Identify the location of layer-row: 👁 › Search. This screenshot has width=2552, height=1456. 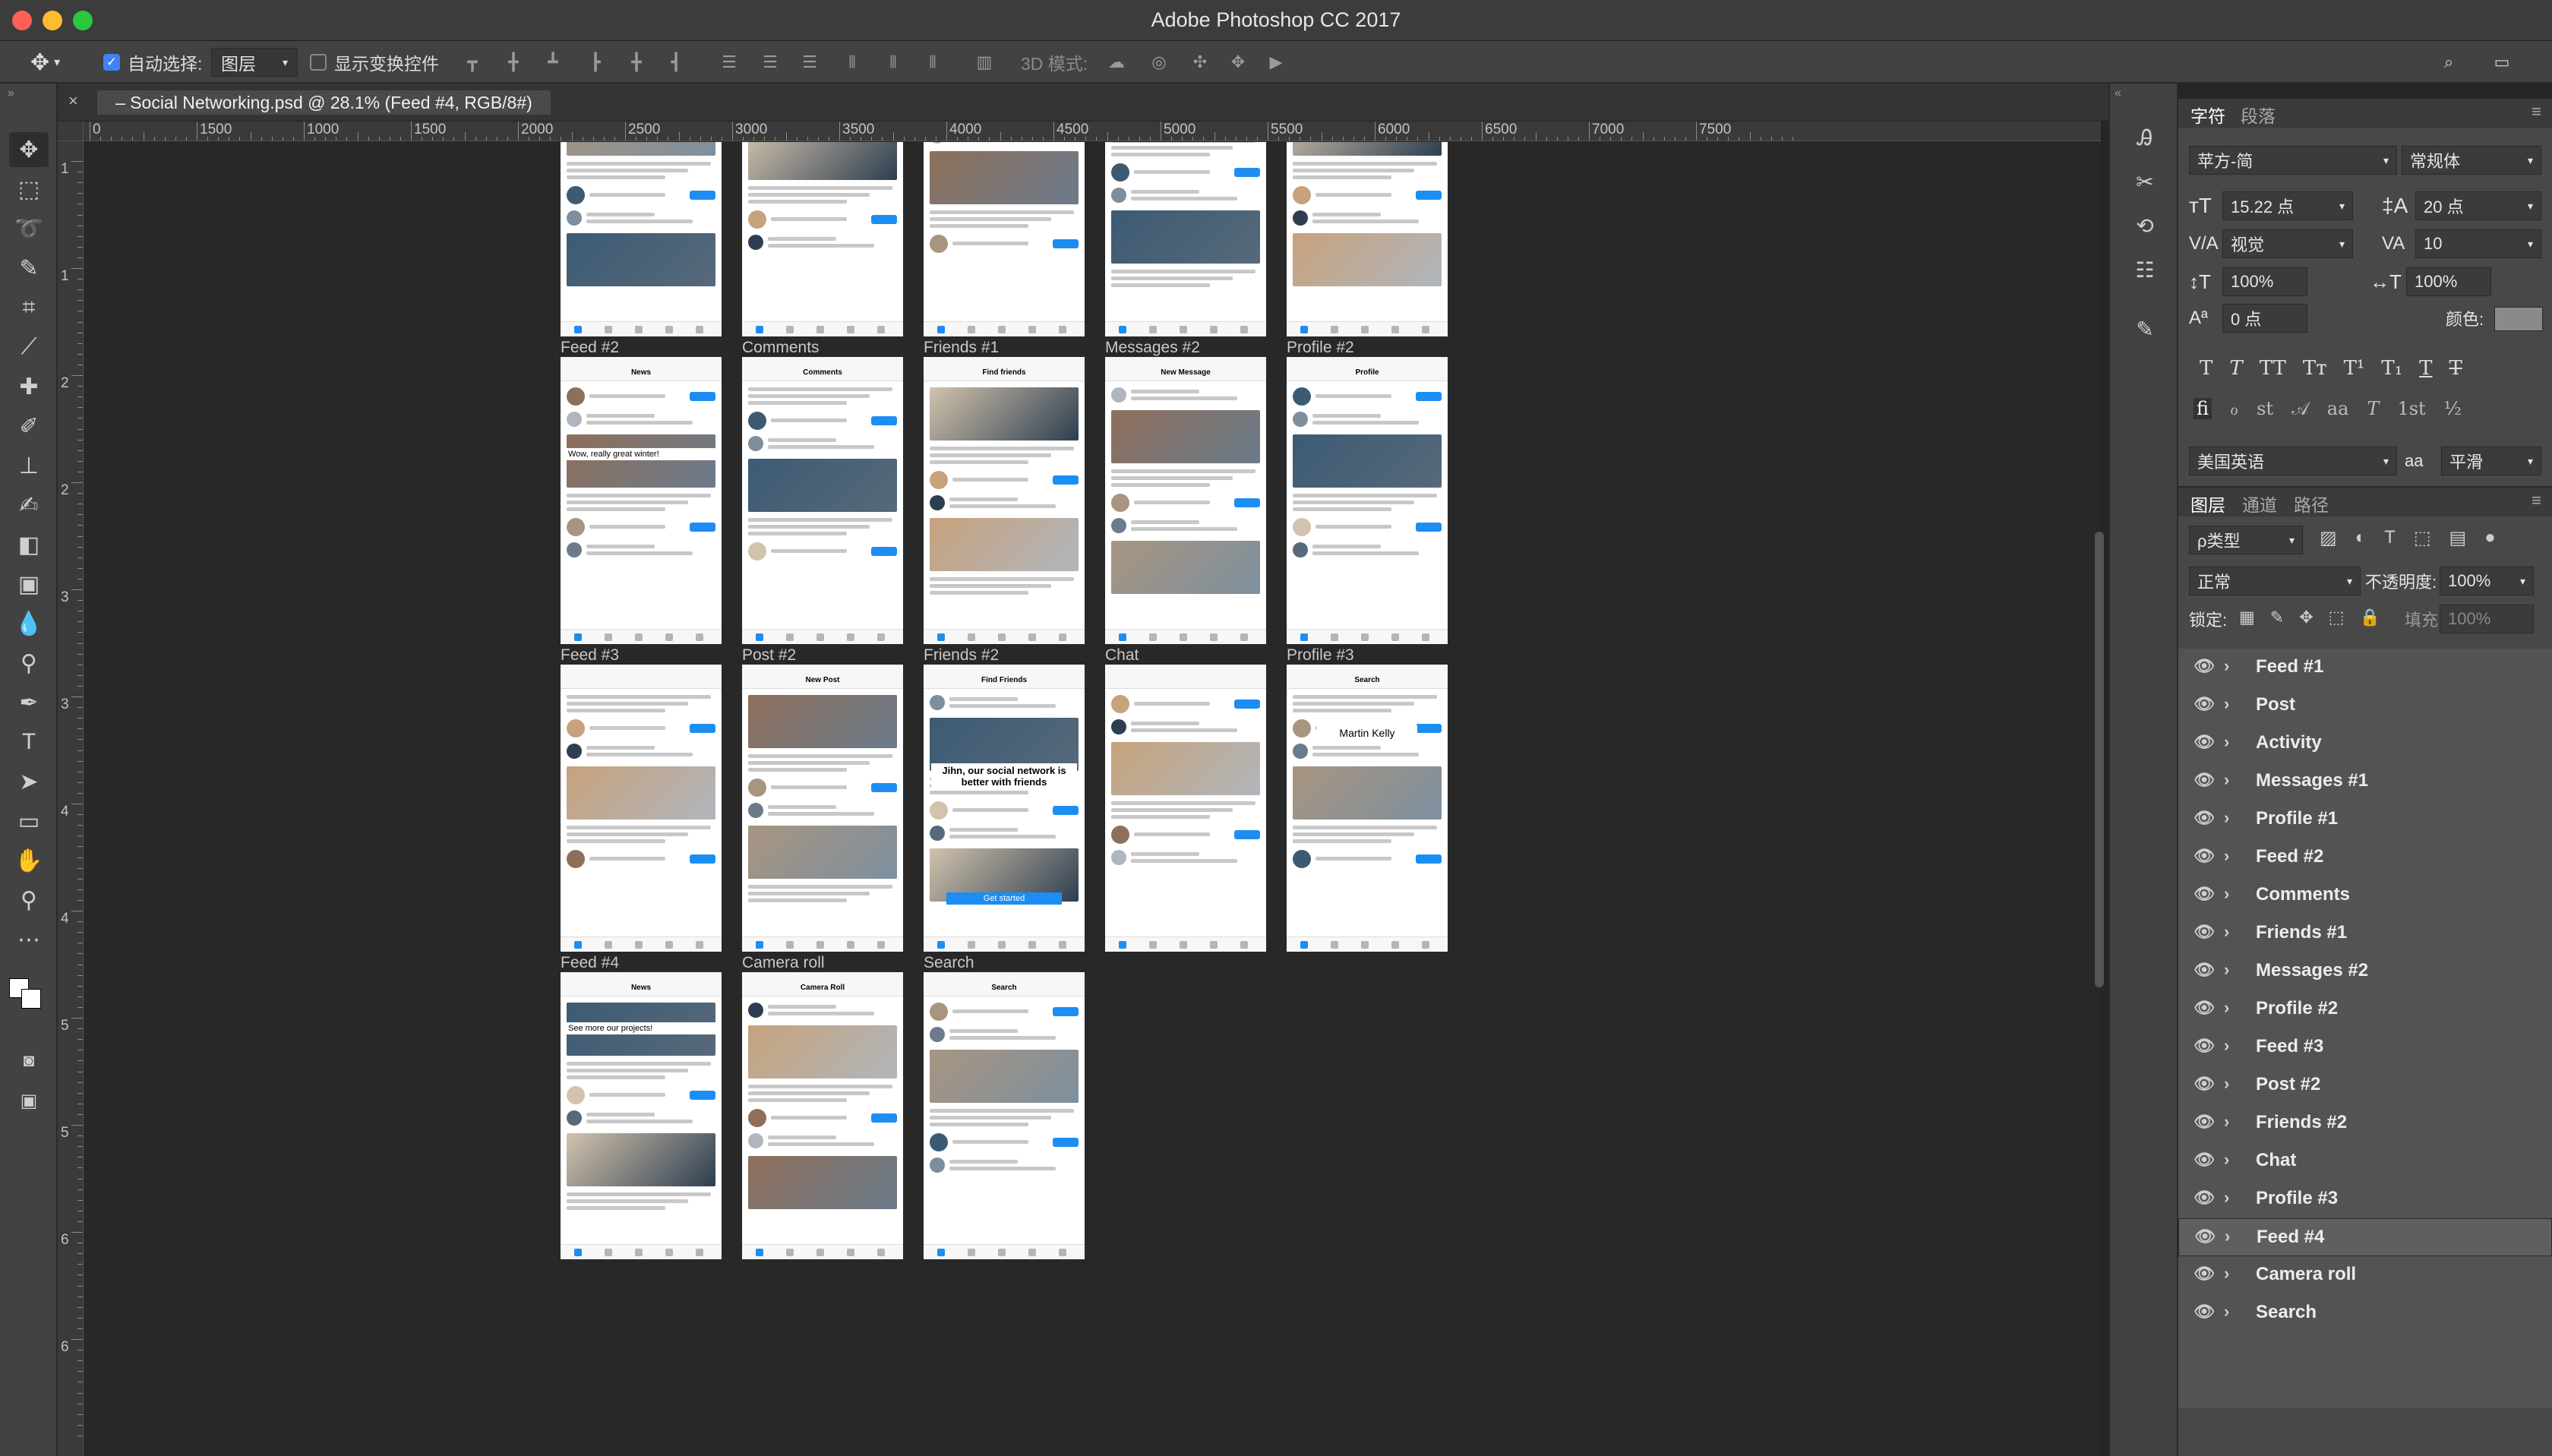
(2365, 1313).